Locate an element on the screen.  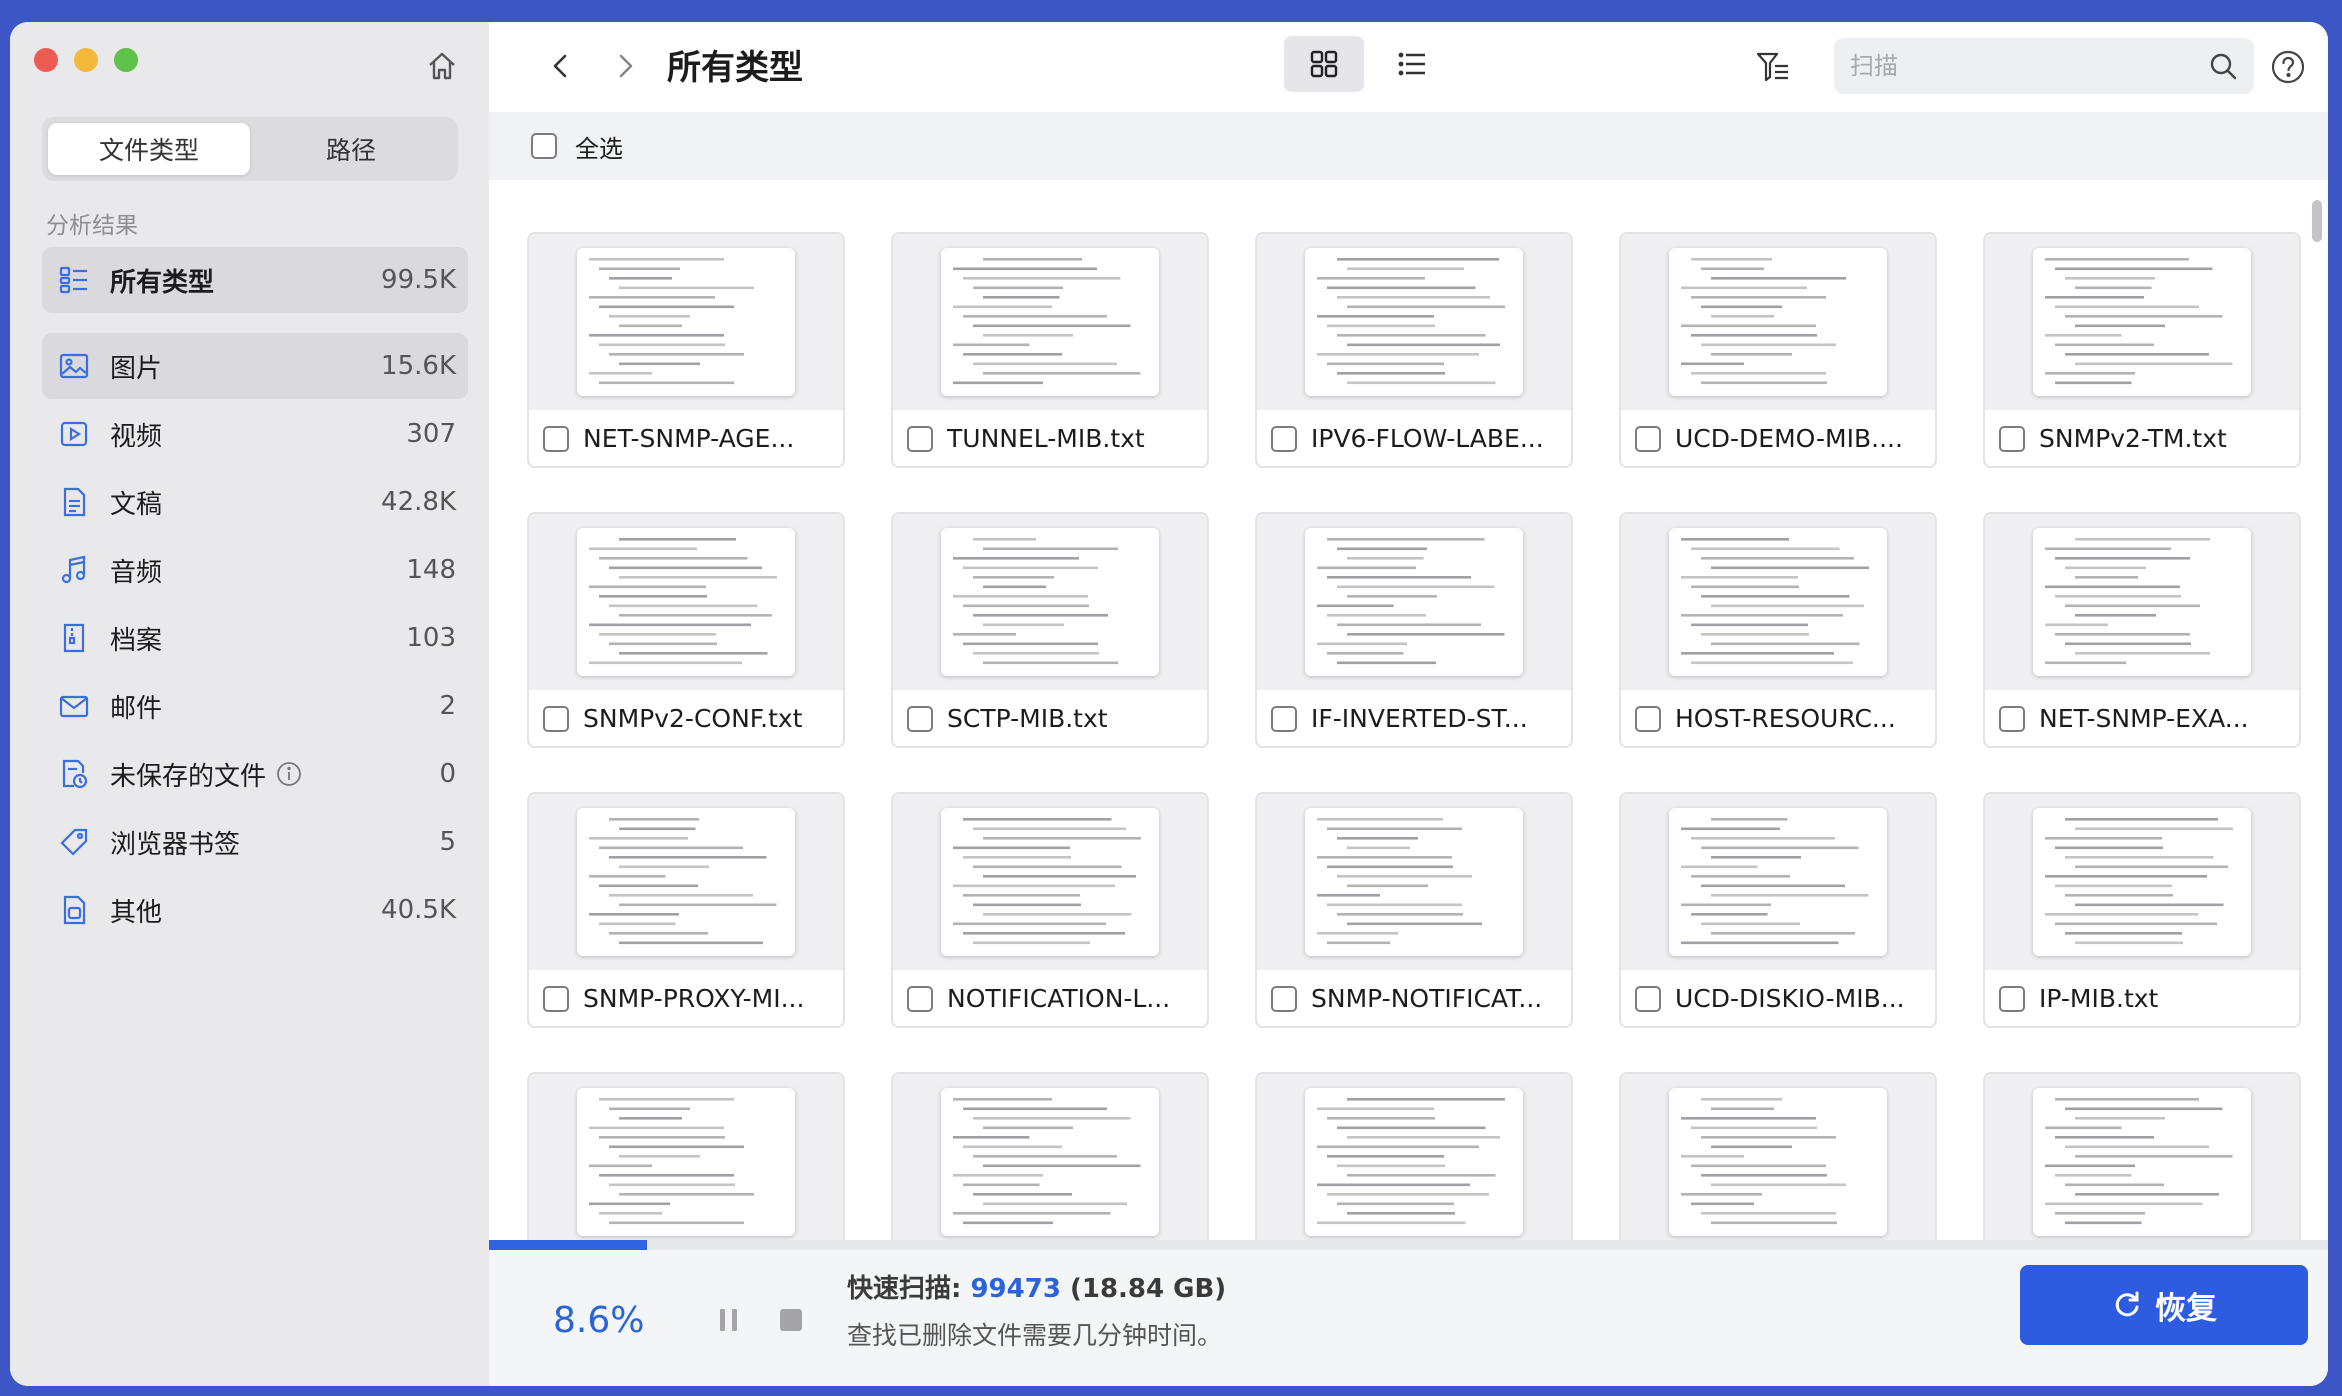
file-card: IP-MIB.txt is located at coordinates (2142, 910).